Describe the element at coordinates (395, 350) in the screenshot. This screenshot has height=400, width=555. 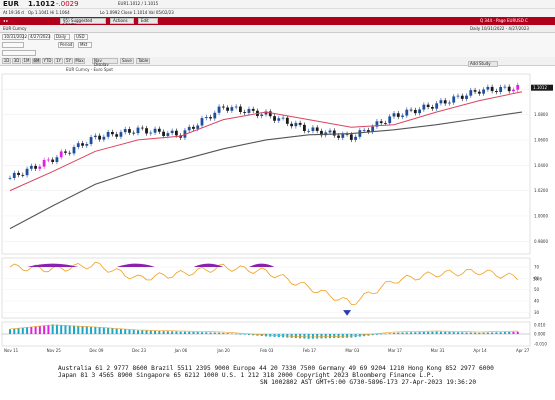
I see `x-axis-label: Mar 17` at that location.